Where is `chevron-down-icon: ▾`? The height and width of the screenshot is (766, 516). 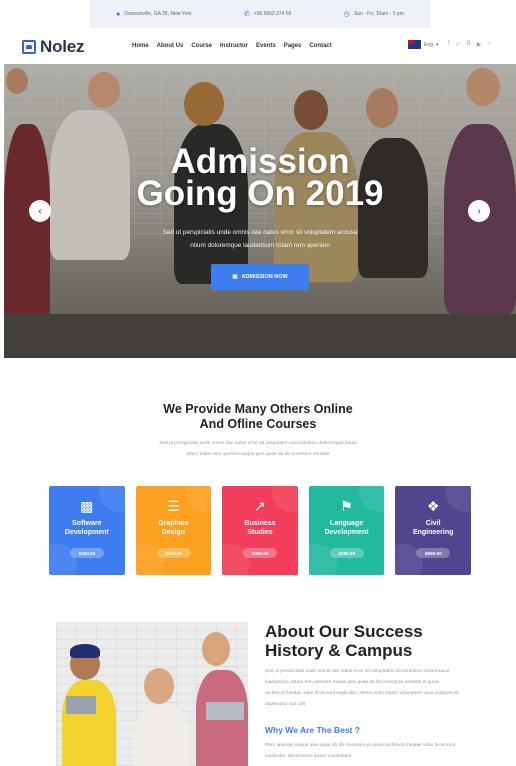 chevron-down-icon: ▾ is located at coordinates (437, 44).